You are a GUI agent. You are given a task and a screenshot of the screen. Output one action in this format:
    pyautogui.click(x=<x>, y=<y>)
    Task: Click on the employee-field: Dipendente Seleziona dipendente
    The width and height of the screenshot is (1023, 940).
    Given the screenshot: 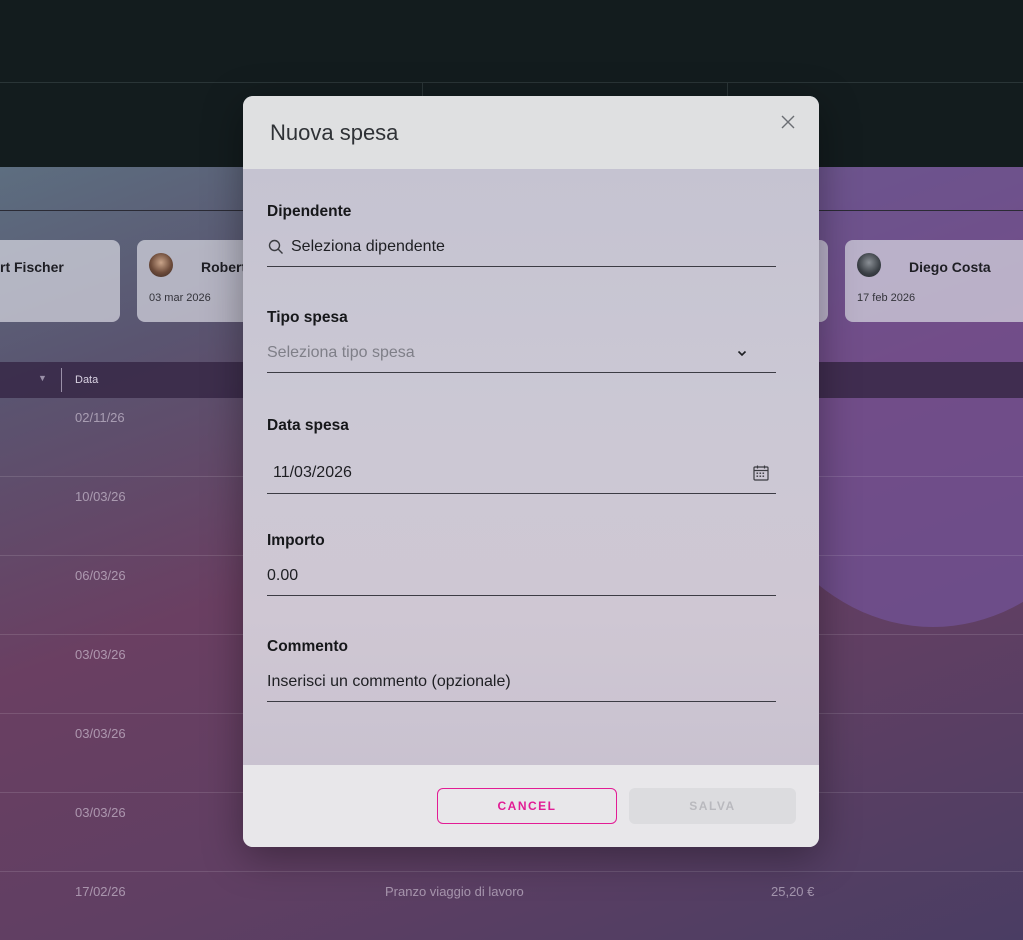 What is the action you would take?
    pyautogui.click(x=521, y=235)
    